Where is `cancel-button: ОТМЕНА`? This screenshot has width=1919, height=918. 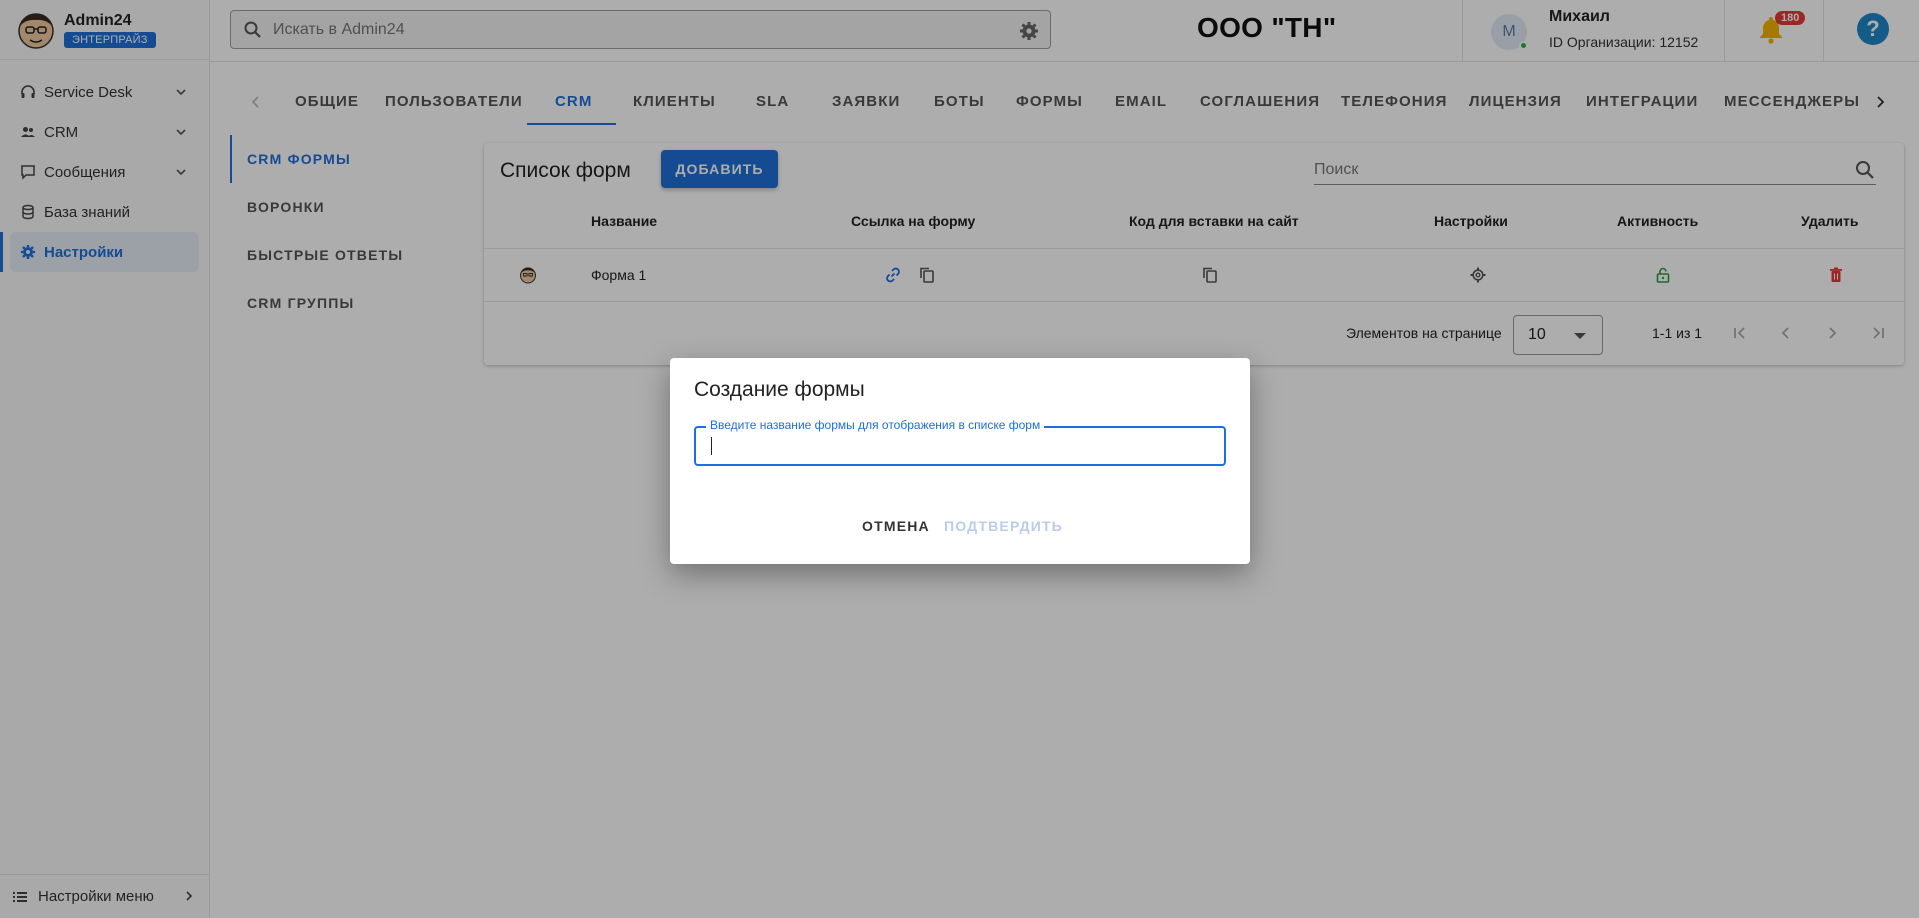 cancel-button: ОТМЕНА is located at coordinates (896, 526).